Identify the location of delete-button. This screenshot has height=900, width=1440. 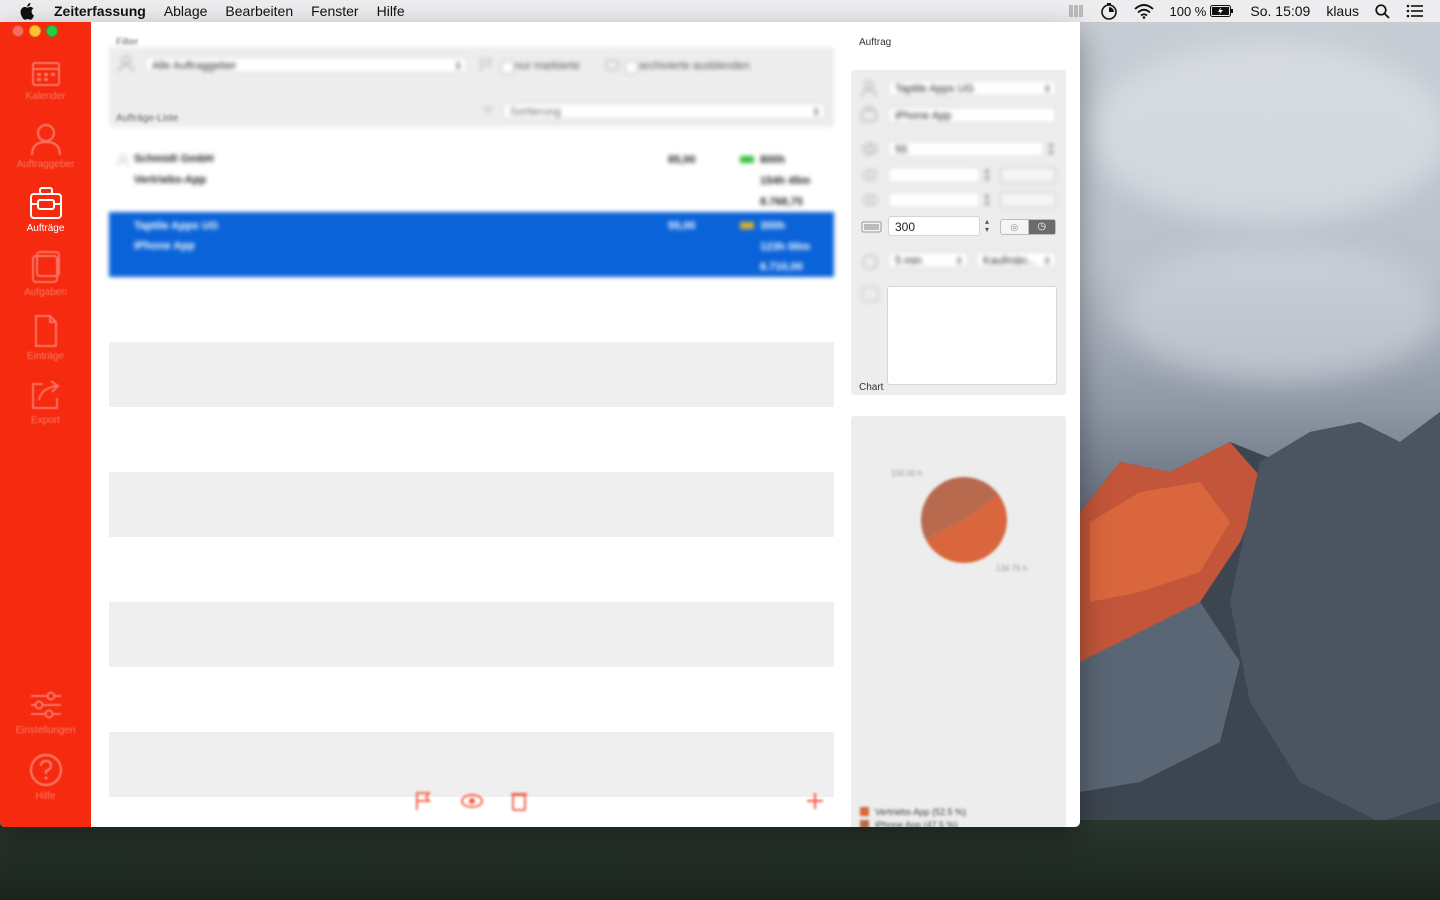
(519, 801).